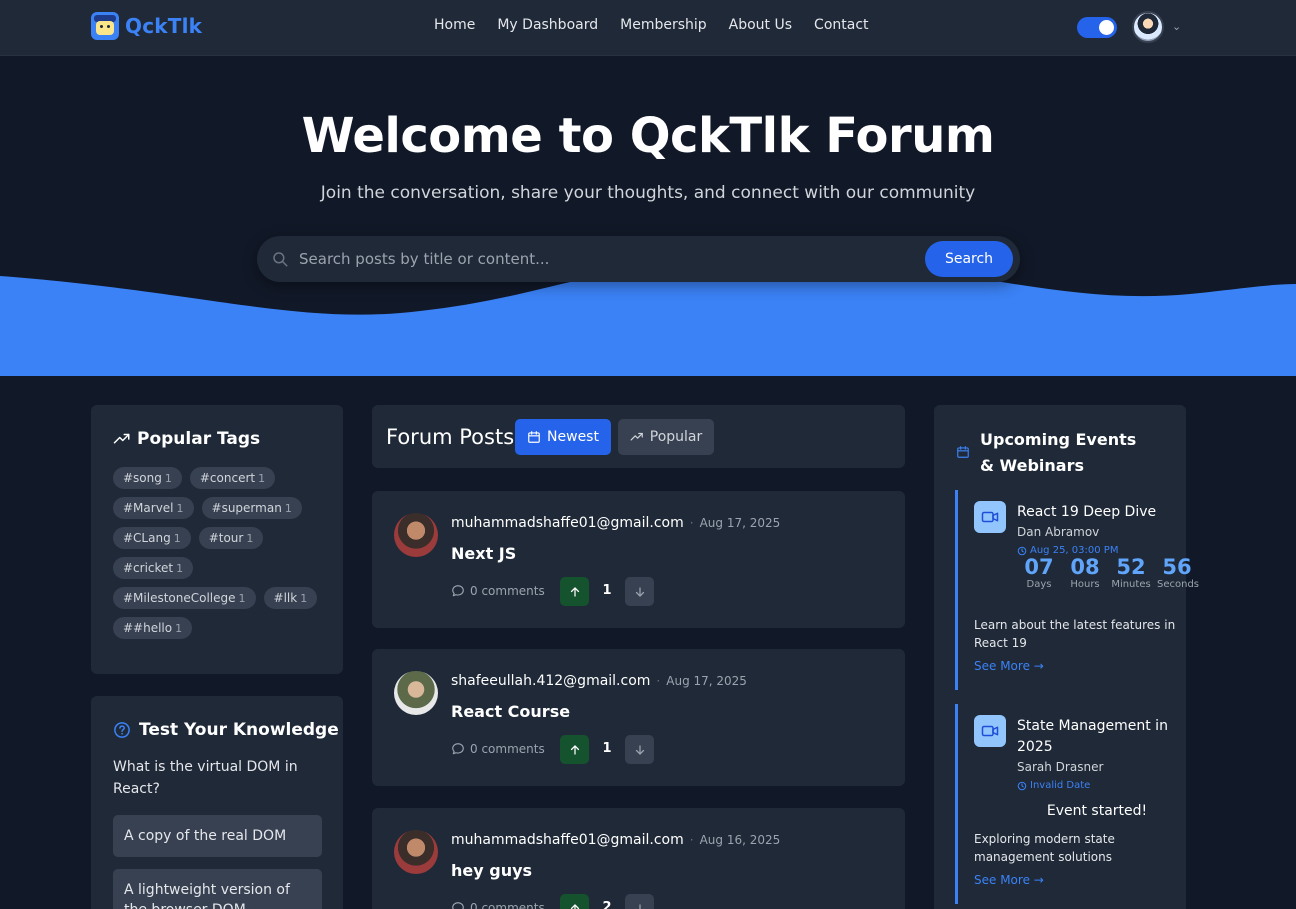  I want to click on countdown-hours: 08 Hours, so click(1085, 572).